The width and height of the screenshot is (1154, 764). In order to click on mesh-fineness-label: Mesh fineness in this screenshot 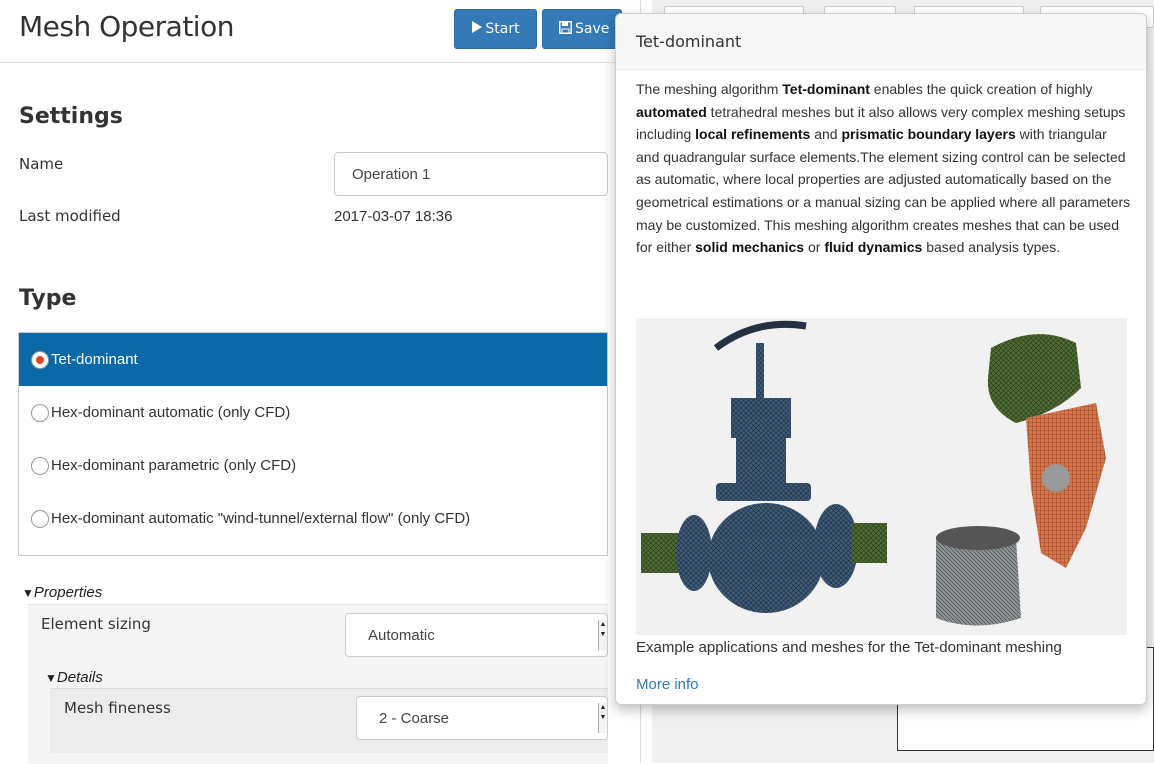, I will do `click(117, 708)`.